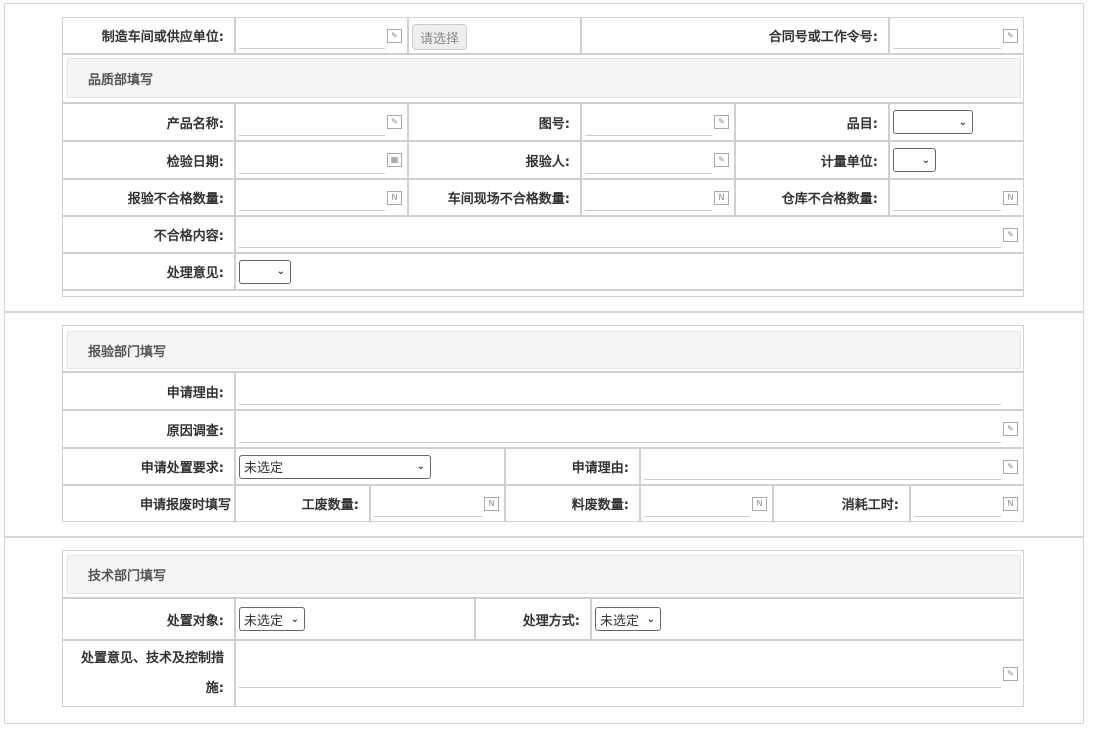 Image resolution: width=1099 pixels, height=734 pixels. What do you see at coordinates (933, 122) in the screenshot?
I see `item-select: ⌄` at bounding box center [933, 122].